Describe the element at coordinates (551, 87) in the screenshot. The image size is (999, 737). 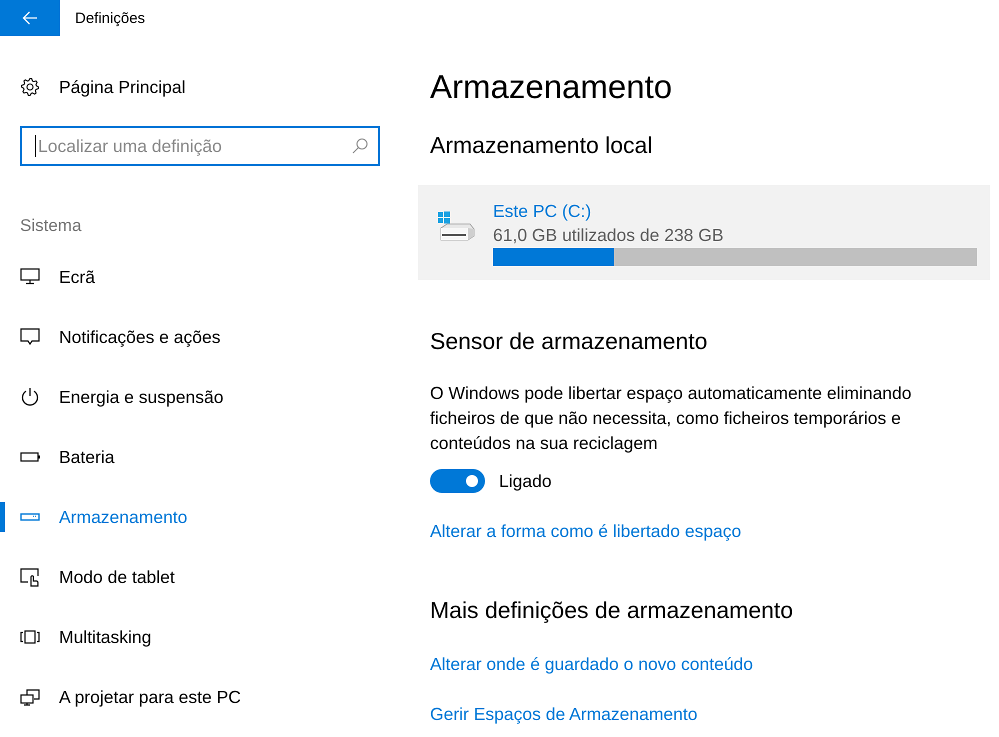
I see `page-title: Armazenamento` at that location.